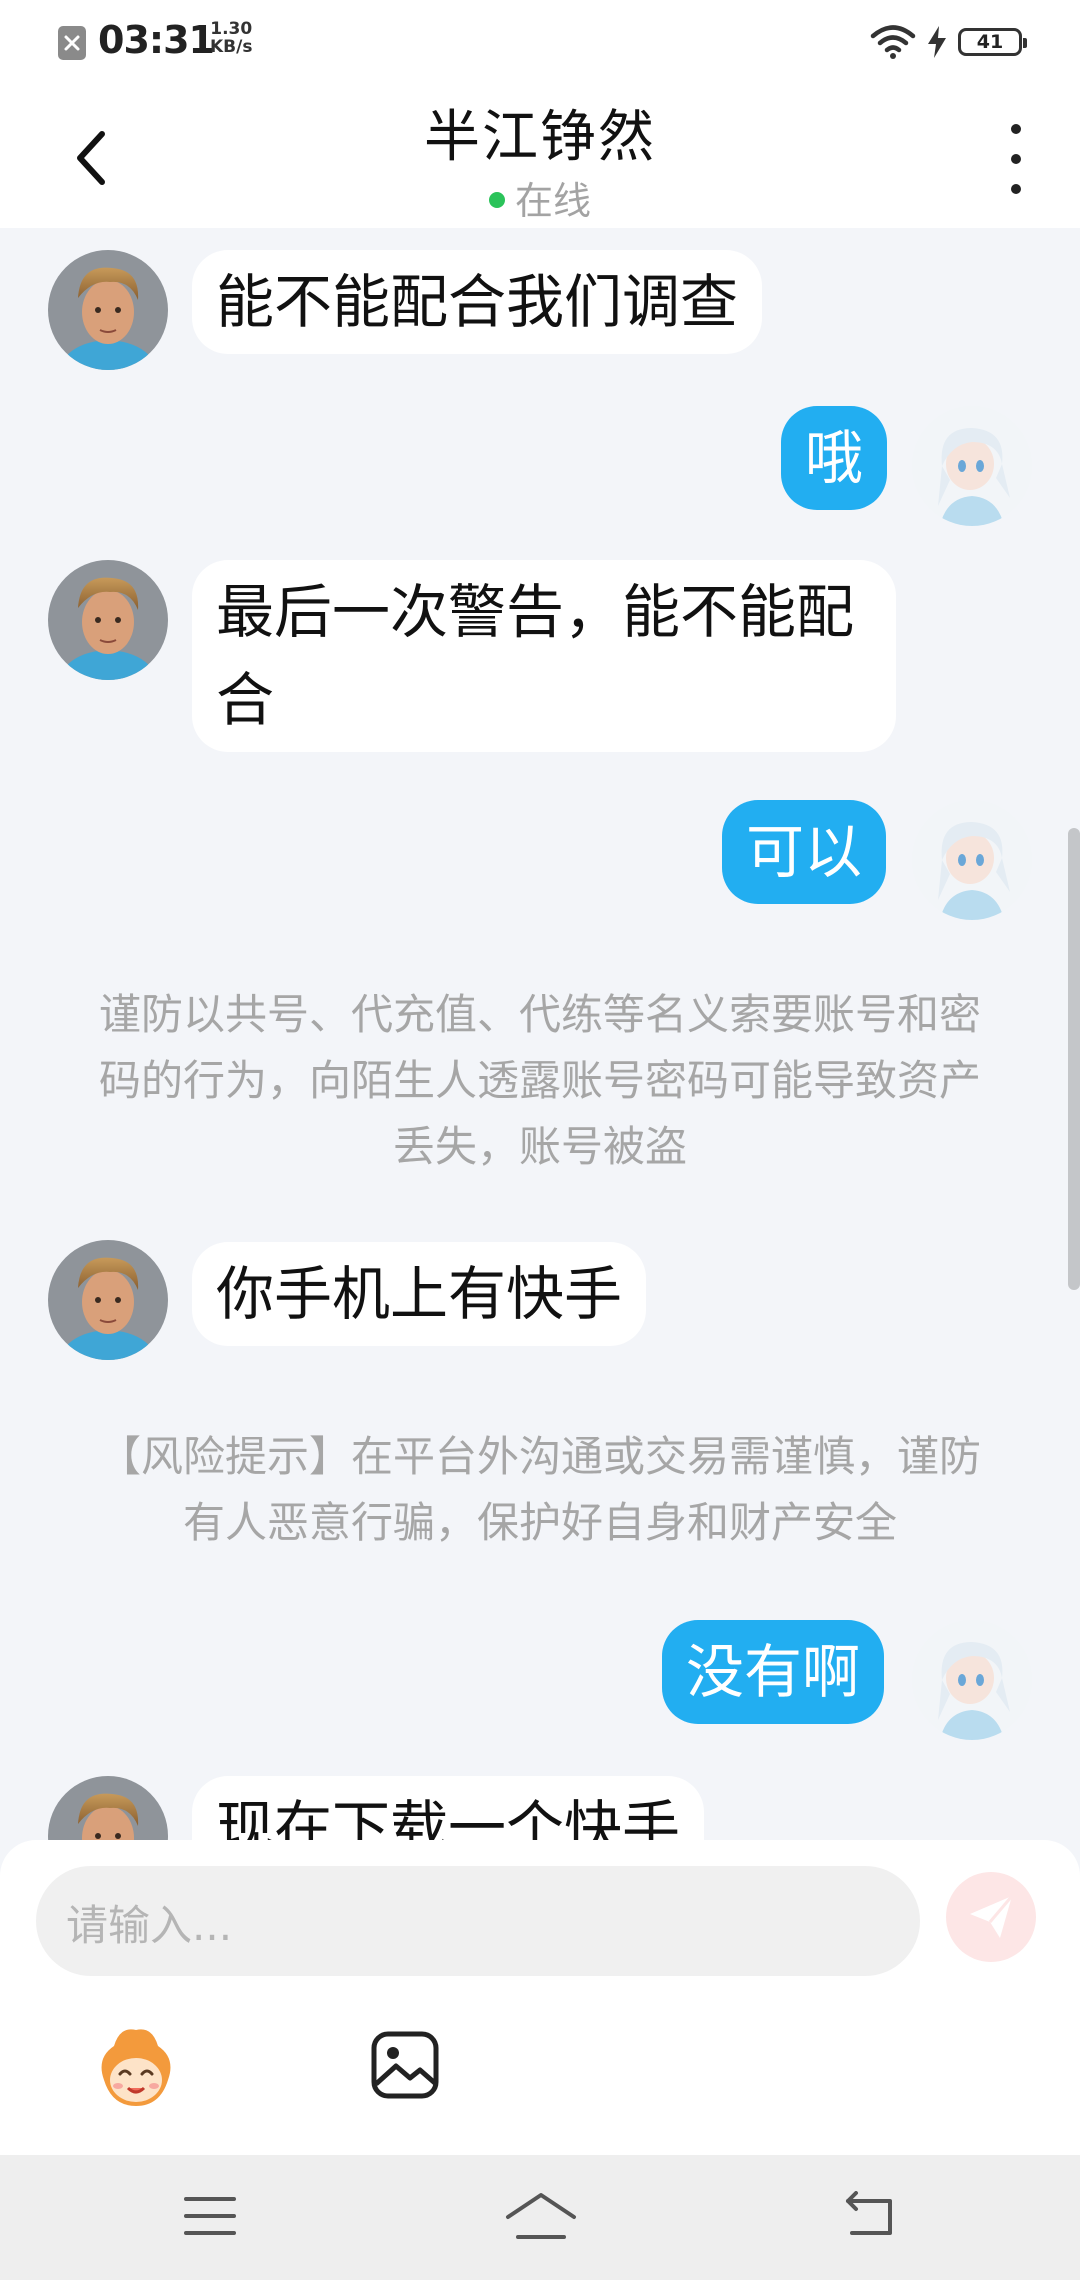  Describe the element at coordinates (804, 852) in the screenshot. I see `outgoing-message: 可以` at that location.